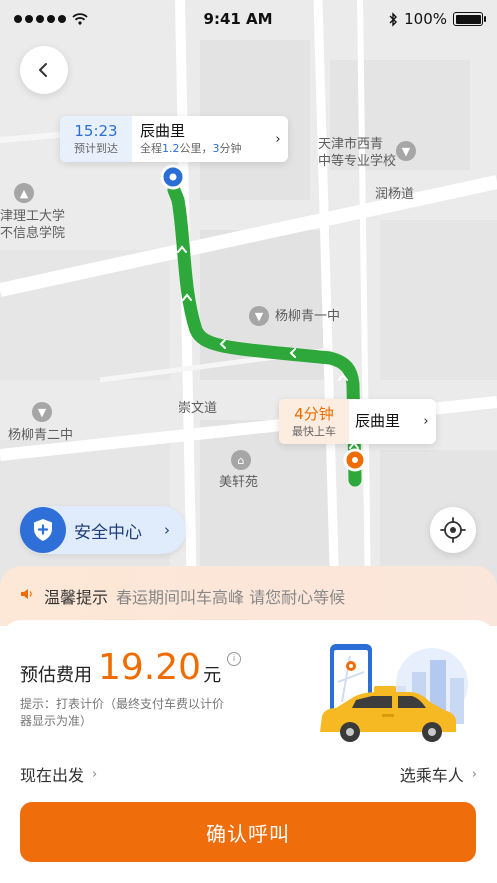 The height and width of the screenshot is (883, 497). I want to click on shield-icon, so click(43, 530).